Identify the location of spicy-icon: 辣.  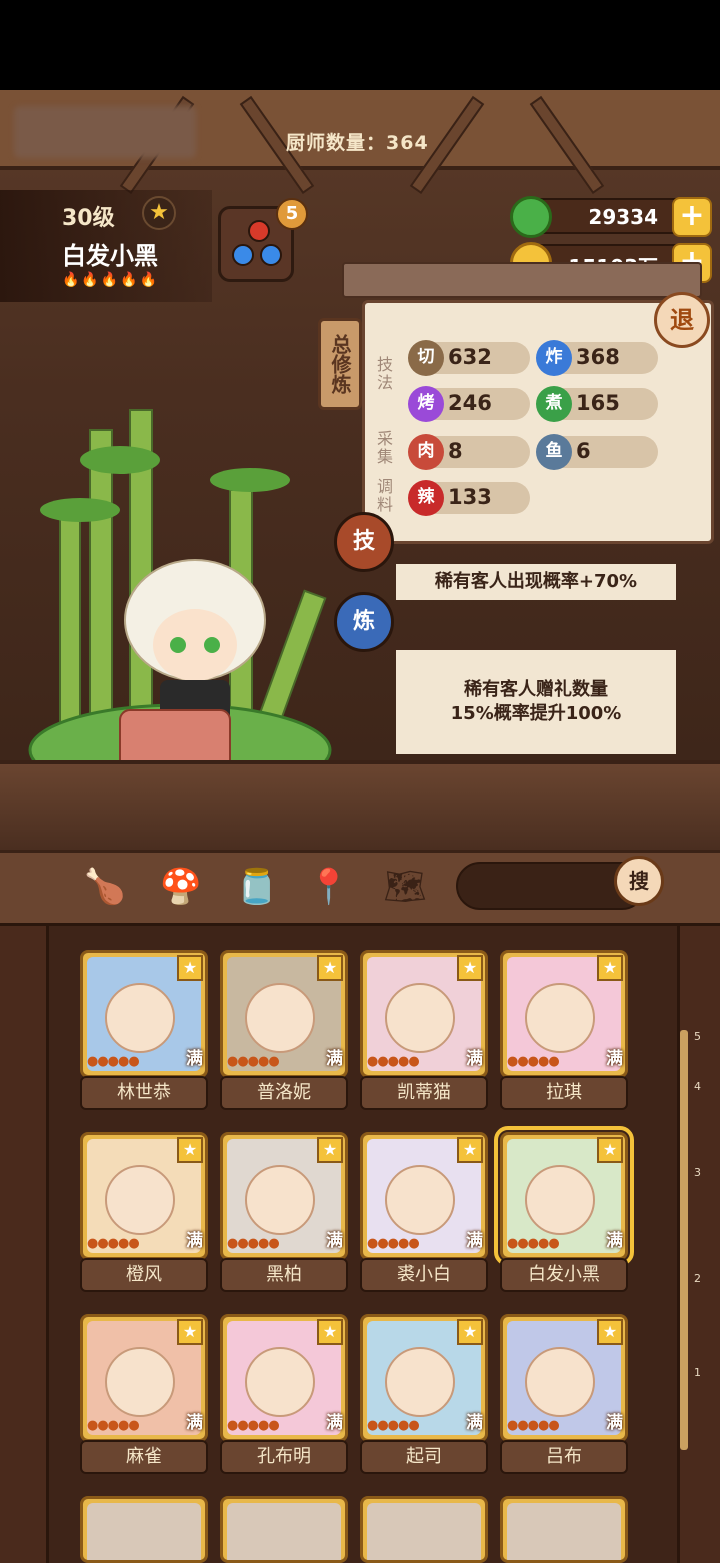
(426, 498).